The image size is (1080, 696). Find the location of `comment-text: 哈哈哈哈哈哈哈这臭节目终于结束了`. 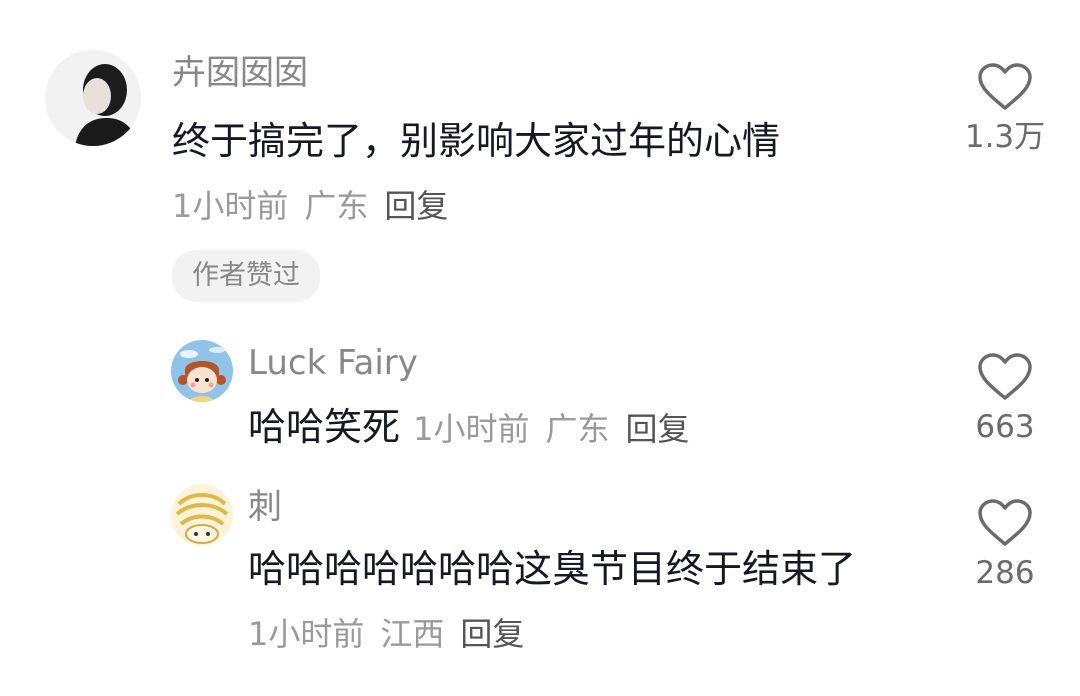

comment-text: 哈哈哈哈哈哈哈这臭节目终于结束了 is located at coordinates (552, 569).